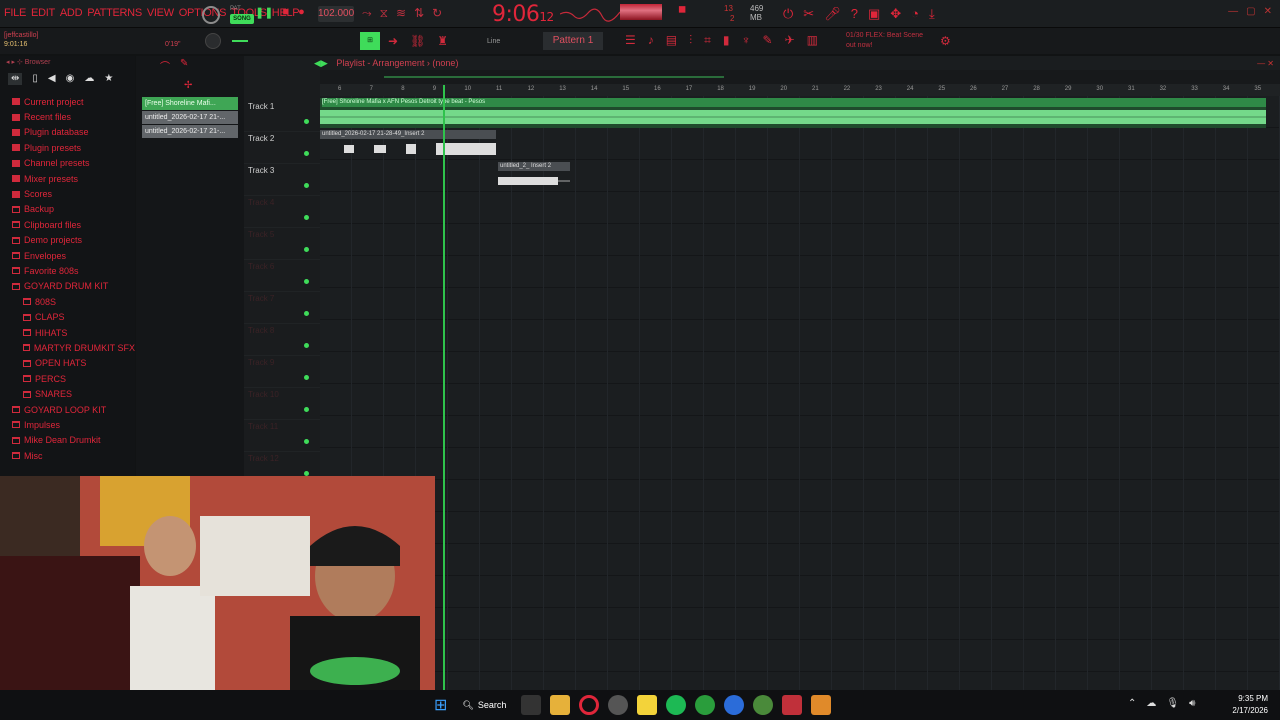 This screenshot has width=1280, height=720. I want to click on browser-cloud-icon: ☁, so click(89, 79).